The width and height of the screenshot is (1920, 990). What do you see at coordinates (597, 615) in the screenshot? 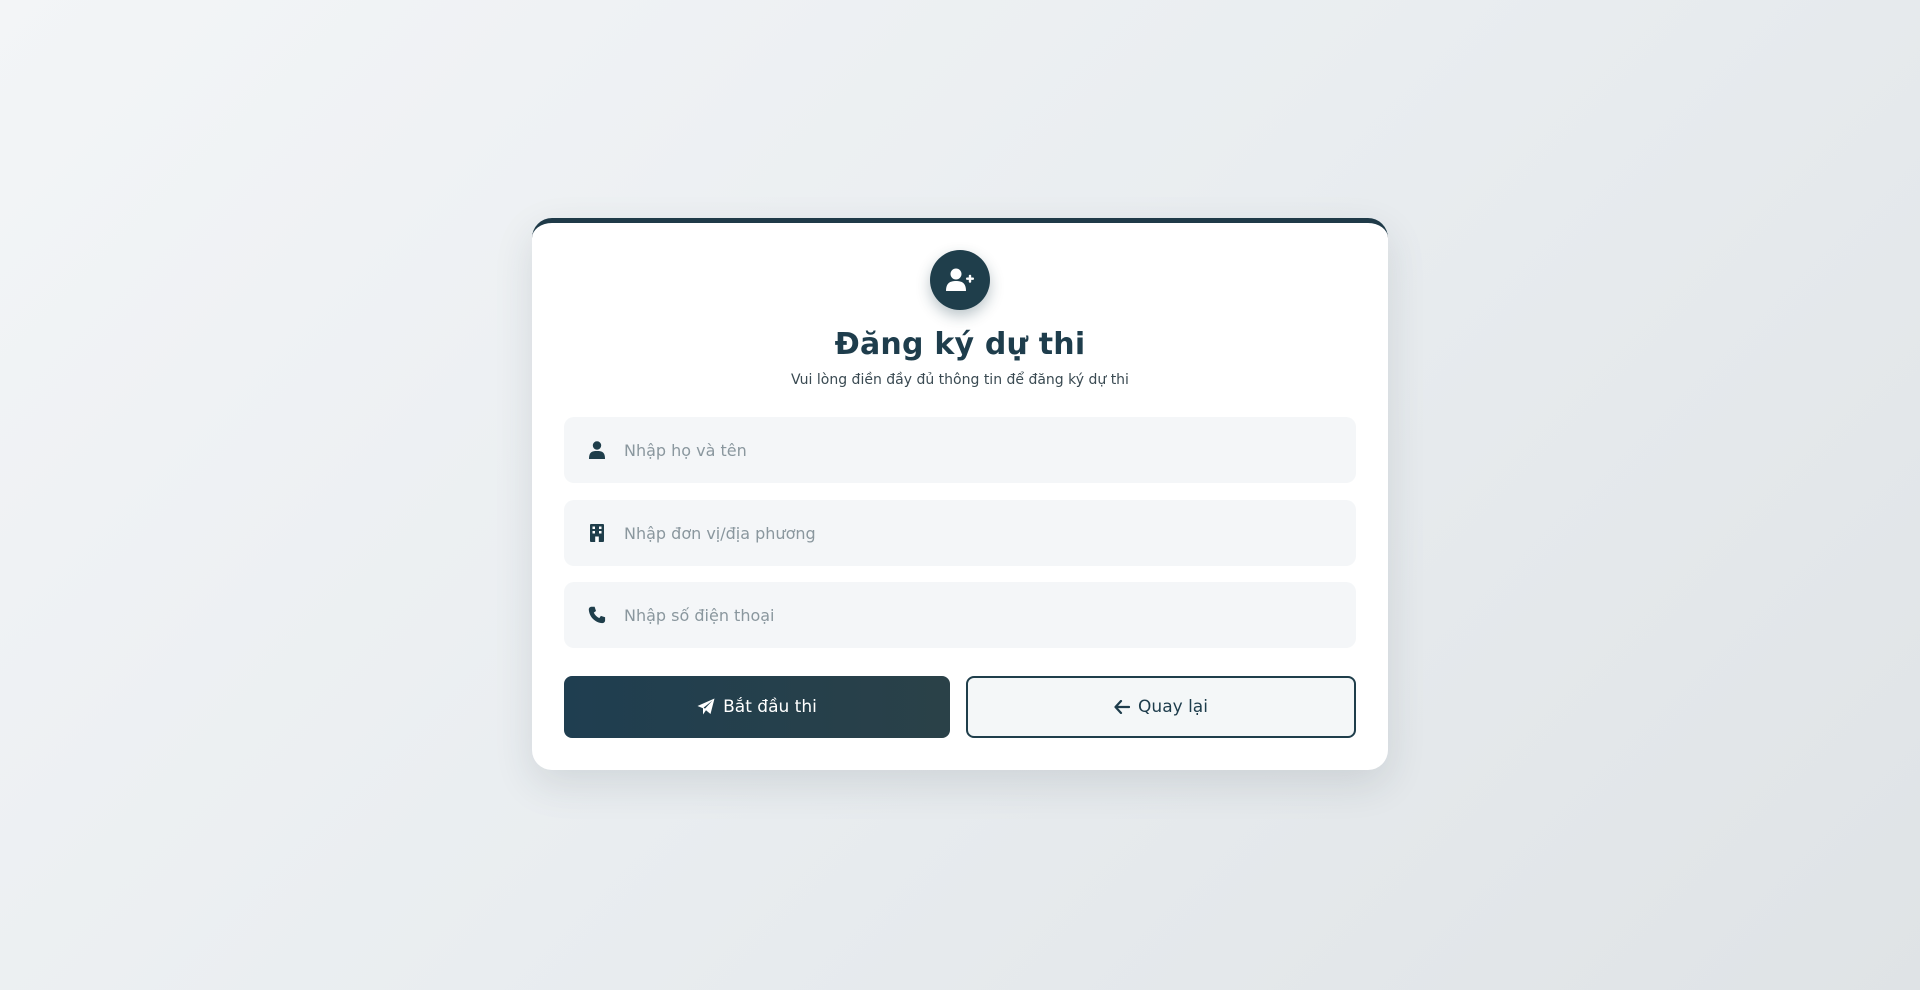
I see `phone-icon` at bounding box center [597, 615].